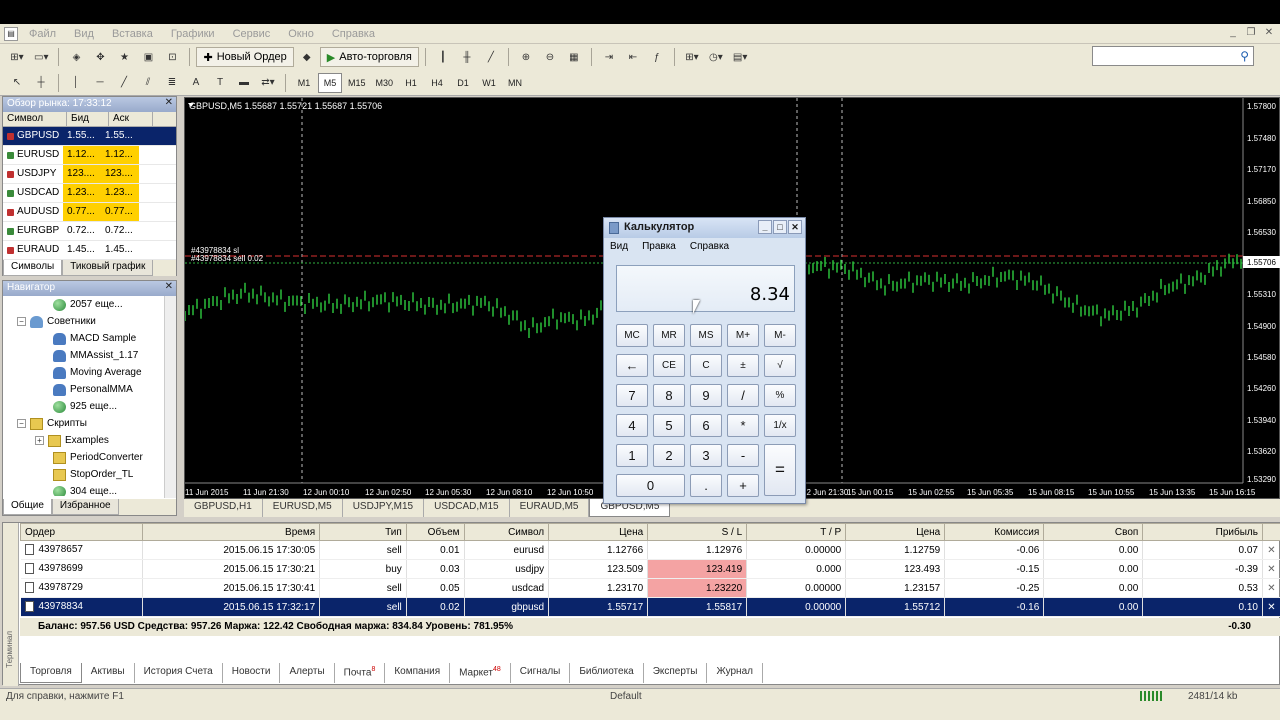 Image resolution: width=1280 pixels, height=720 pixels. Describe the element at coordinates (124, 83) in the screenshot. I see `trendline-icon: ╱` at that location.